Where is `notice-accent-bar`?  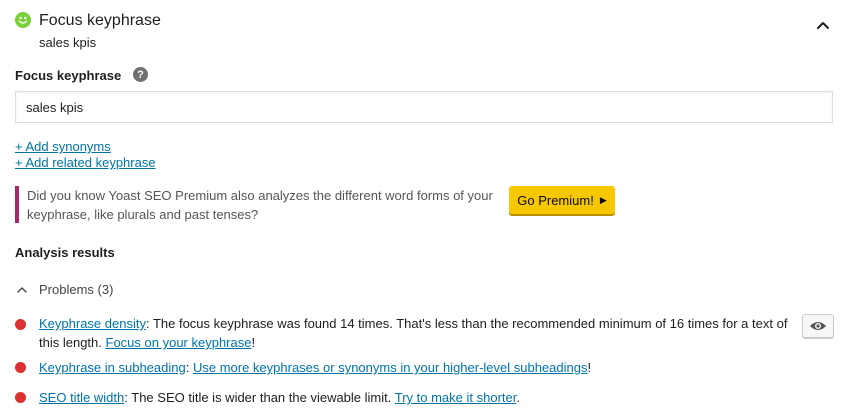
notice-accent-bar is located at coordinates (17, 204).